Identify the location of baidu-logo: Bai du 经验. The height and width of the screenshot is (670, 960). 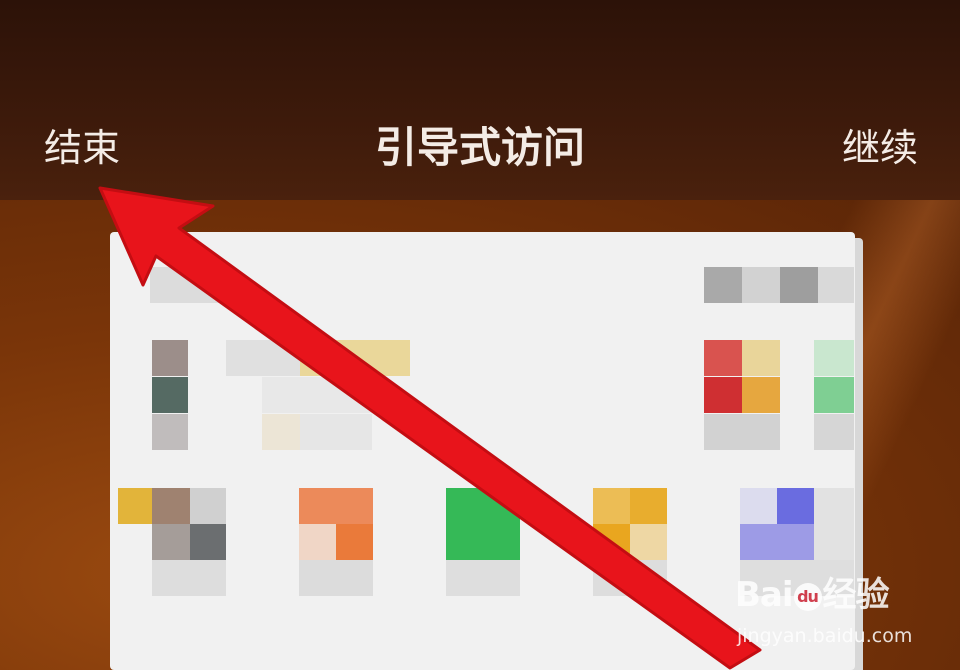
(812, 595).